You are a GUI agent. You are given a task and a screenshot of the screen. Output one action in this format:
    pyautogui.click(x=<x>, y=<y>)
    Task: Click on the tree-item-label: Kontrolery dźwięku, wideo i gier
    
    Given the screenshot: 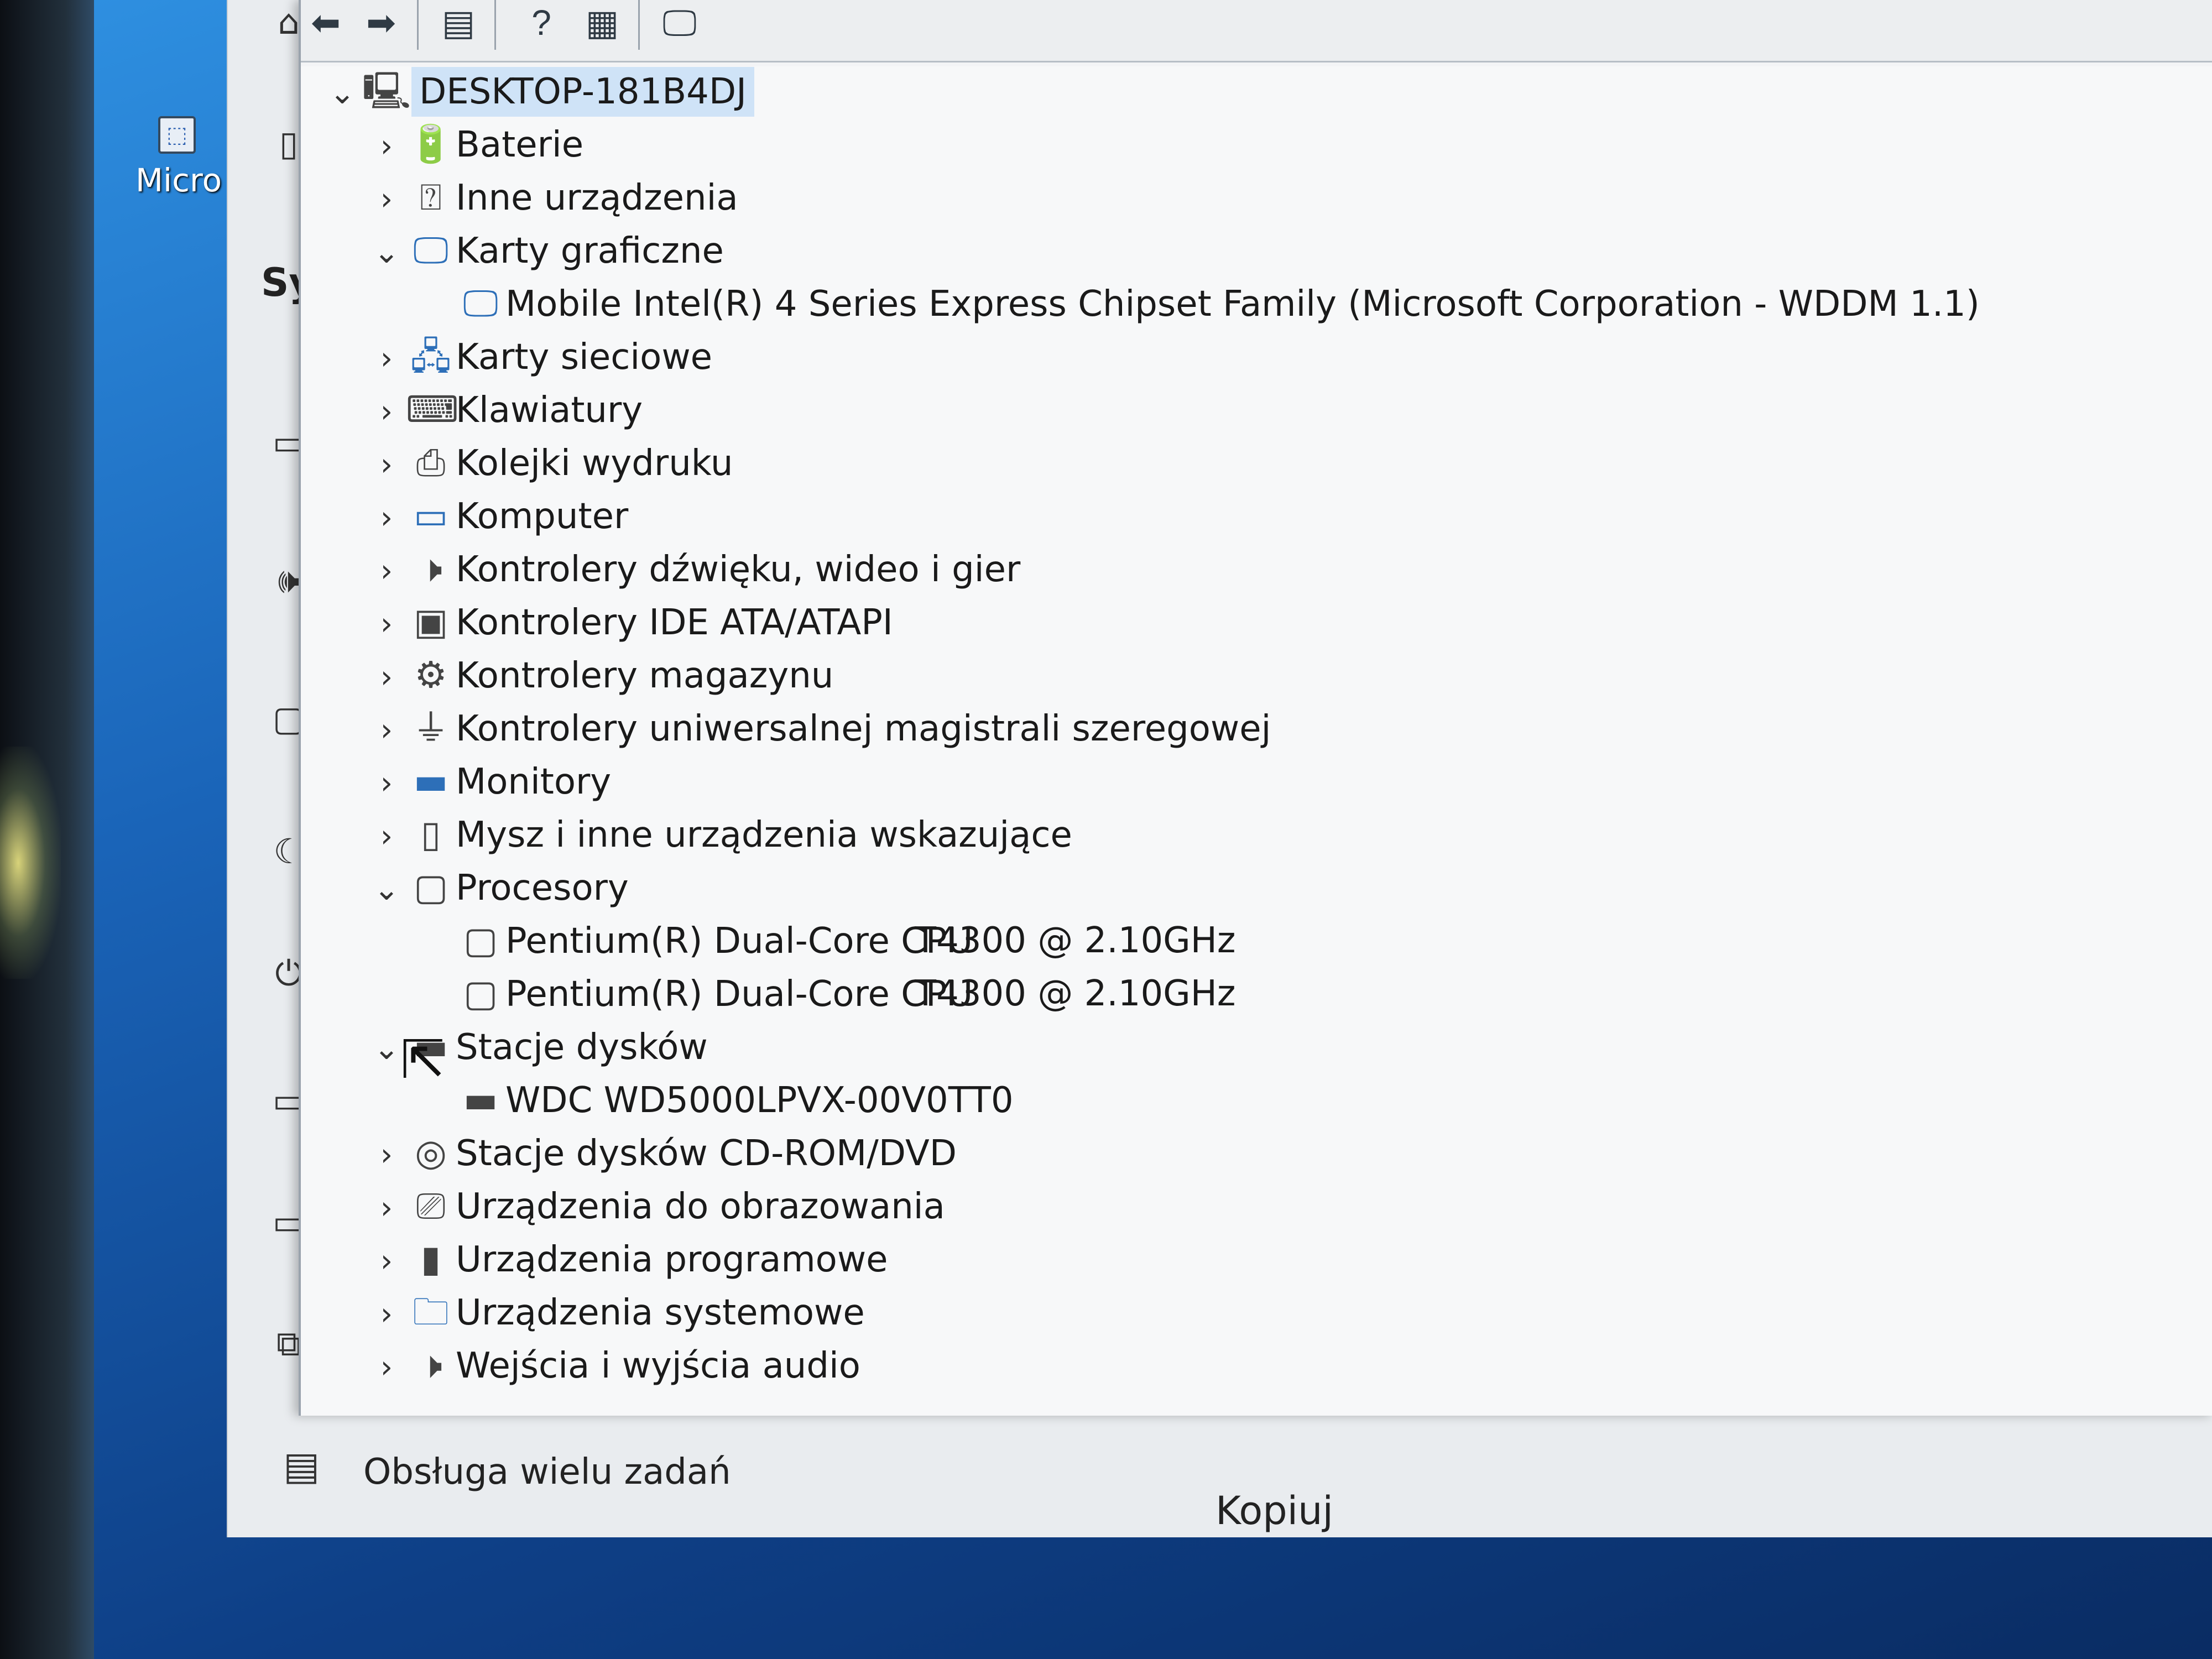 What is the action you would take?
    pyautogui.click(x=739, y=570)
    